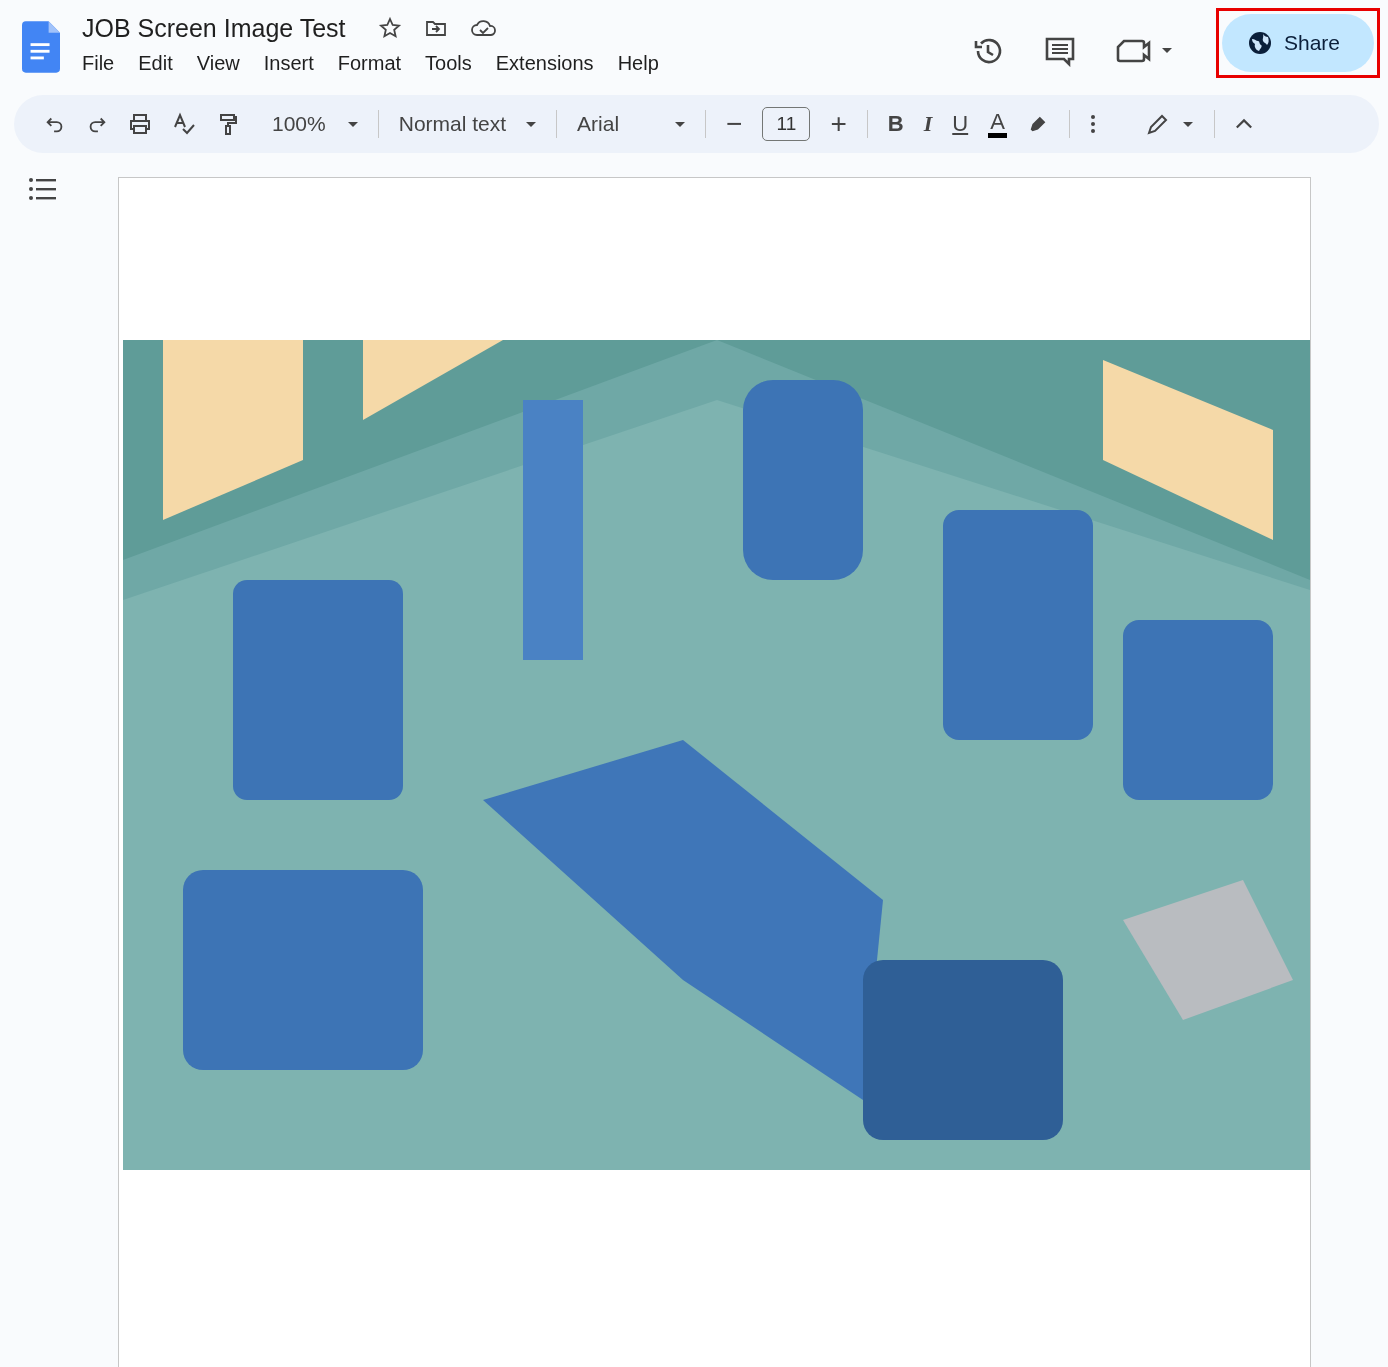 This screenshot has height=1367, width=1388. What do you see at coordinates (218, 63) in the screenshot?
I see `menu-item: View` at bounding box center [218, 63].